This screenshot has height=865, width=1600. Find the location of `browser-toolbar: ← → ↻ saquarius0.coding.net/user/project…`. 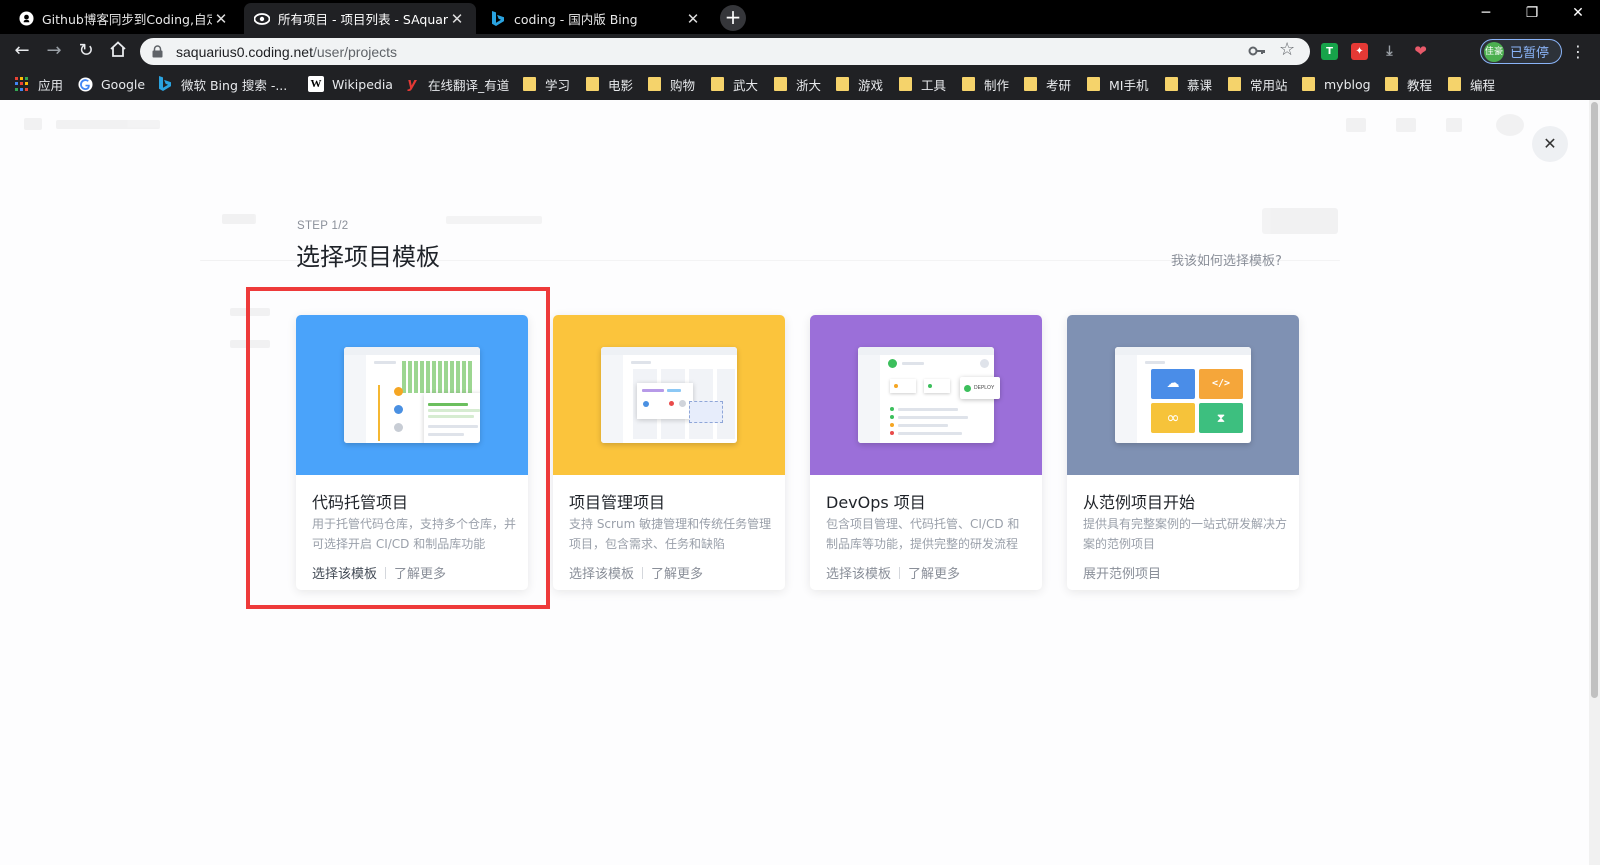

browser-toolbar: ← → ↻ saquarius0.coding.net/user/project… is located at coordinates (800, 51).